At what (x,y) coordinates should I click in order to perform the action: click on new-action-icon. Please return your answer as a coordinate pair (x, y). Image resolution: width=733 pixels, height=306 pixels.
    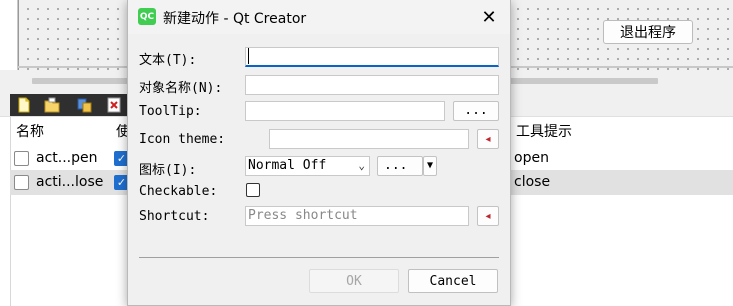
    Looking at the image, I should click on (24, 105).